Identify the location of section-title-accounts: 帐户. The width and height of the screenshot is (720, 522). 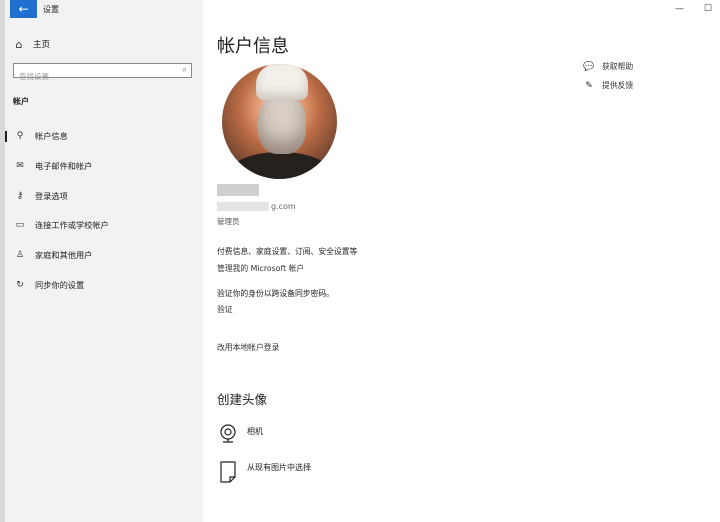
(21, 101).